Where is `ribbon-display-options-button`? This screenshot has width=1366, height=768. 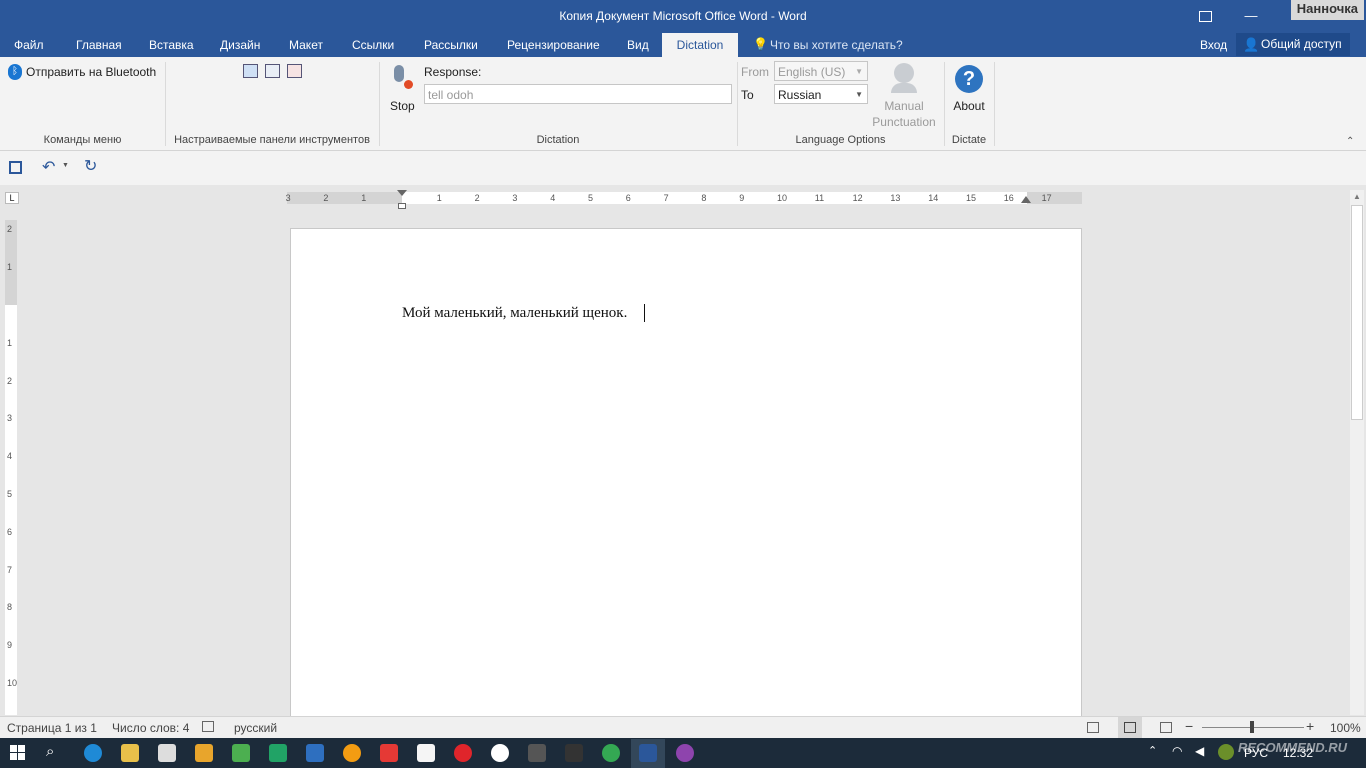
ribbon-display-options-button is located at coordinates (1205, 16).